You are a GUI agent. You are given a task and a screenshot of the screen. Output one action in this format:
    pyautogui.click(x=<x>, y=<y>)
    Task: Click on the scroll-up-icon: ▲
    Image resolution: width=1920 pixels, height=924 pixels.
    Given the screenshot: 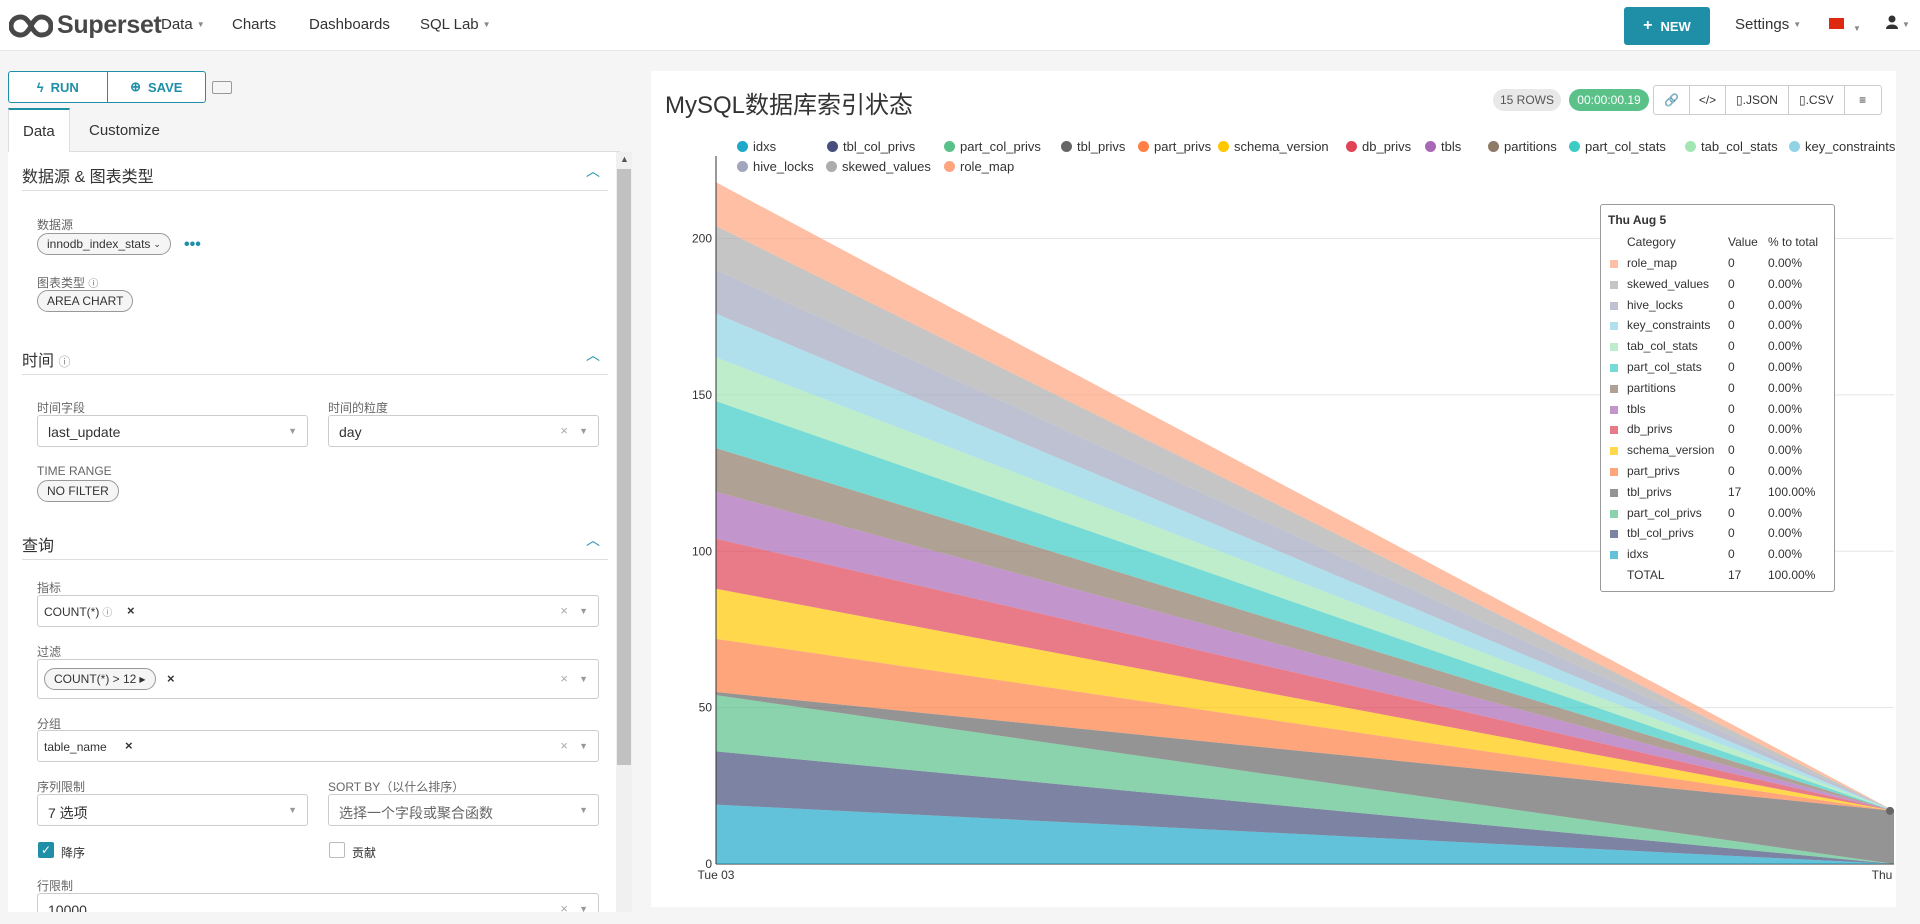 What is the action you would take?
    pyautogui.click(x=624, y=159)
    